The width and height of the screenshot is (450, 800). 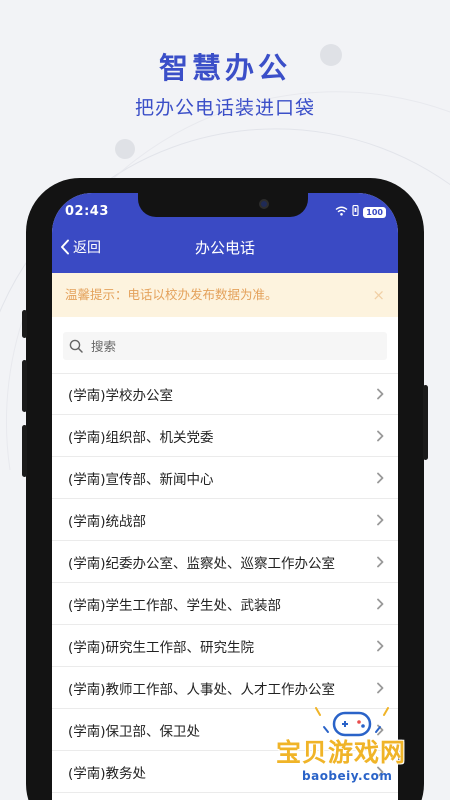 What do you see at coordinates (425, 422) in the screenshot?
I see `phone-side-button-power` at bounding box center [425, 422].